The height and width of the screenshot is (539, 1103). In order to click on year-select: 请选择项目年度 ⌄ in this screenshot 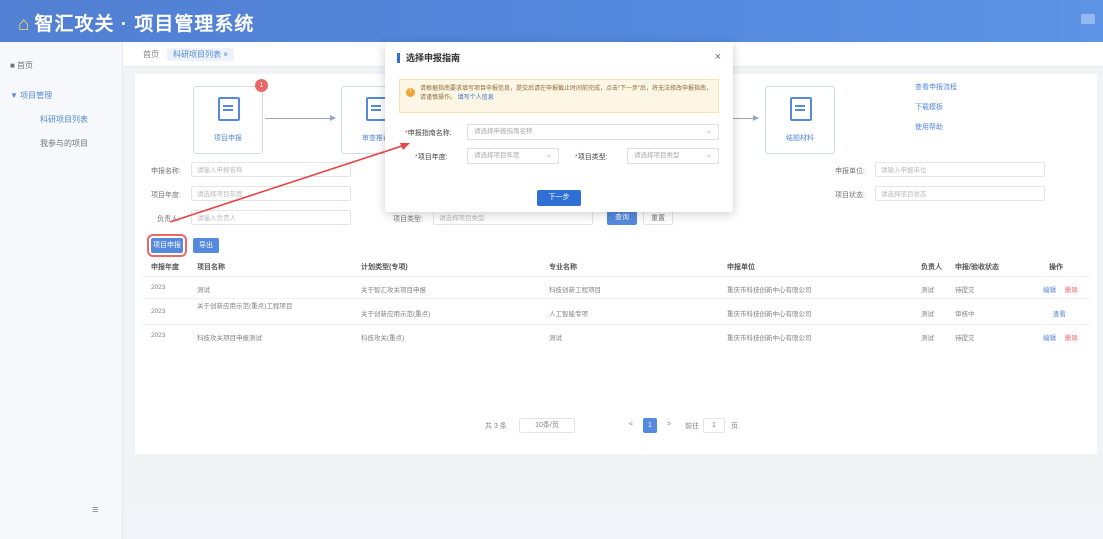, I will do `click(513, 156)`.